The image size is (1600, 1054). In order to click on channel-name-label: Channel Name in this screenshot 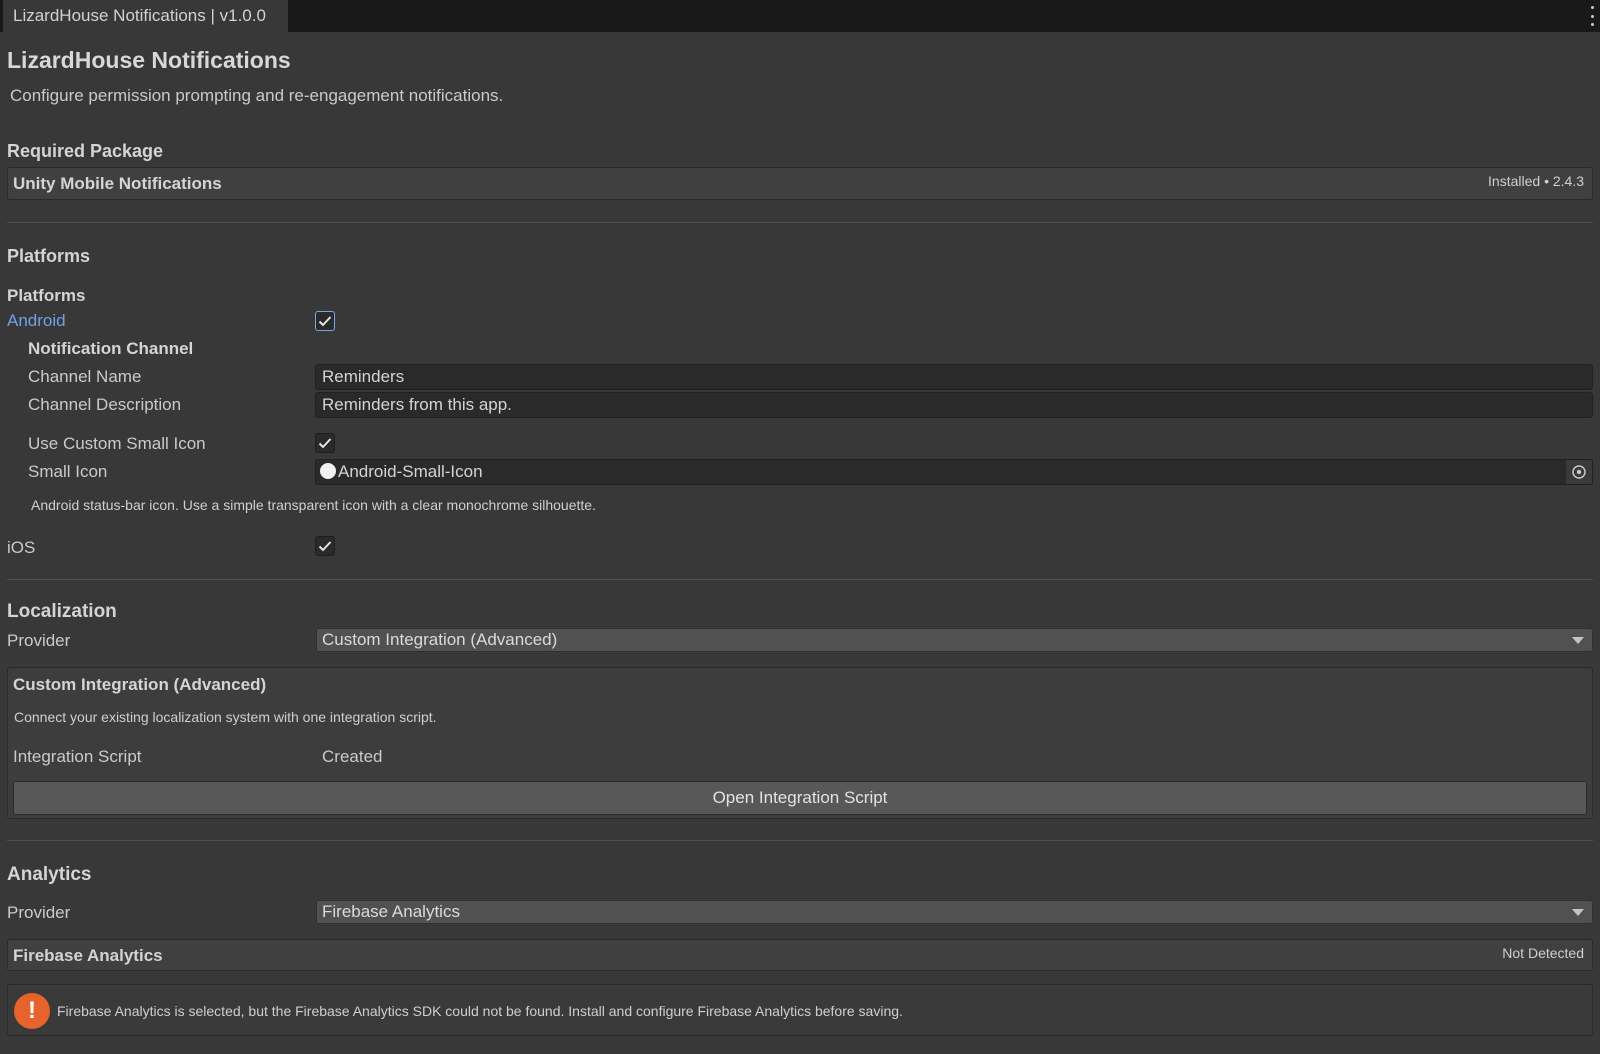, I will do `click(85, 376)`.